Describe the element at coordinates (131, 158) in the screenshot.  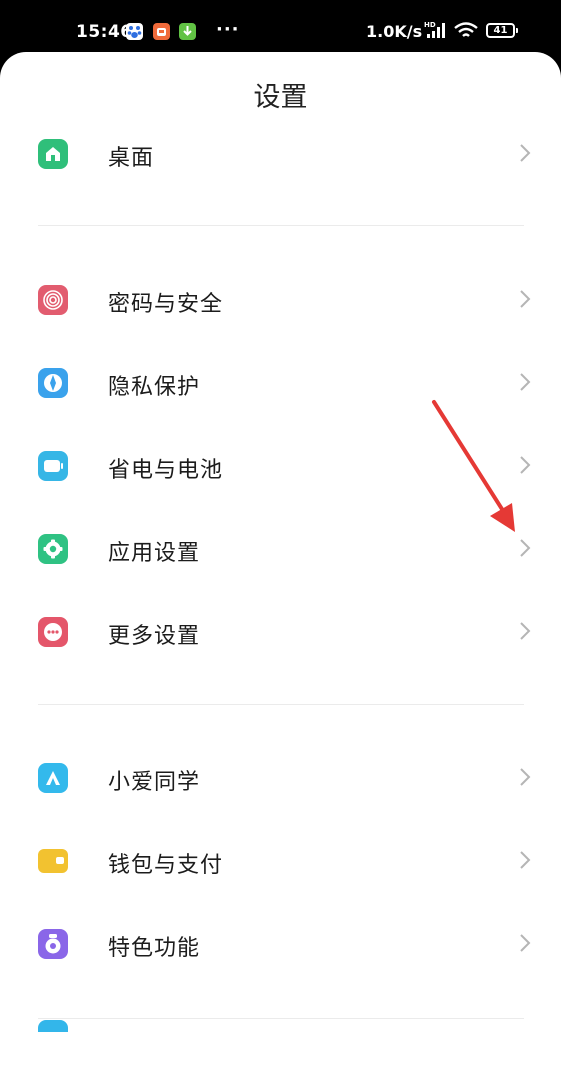
I see `settings-item-label: 桌面` at that location.